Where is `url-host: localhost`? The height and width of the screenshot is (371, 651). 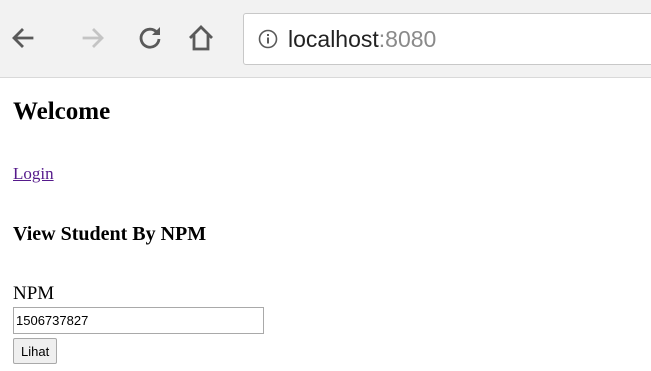 url-host: localhost is located at coordinates (333, 39).